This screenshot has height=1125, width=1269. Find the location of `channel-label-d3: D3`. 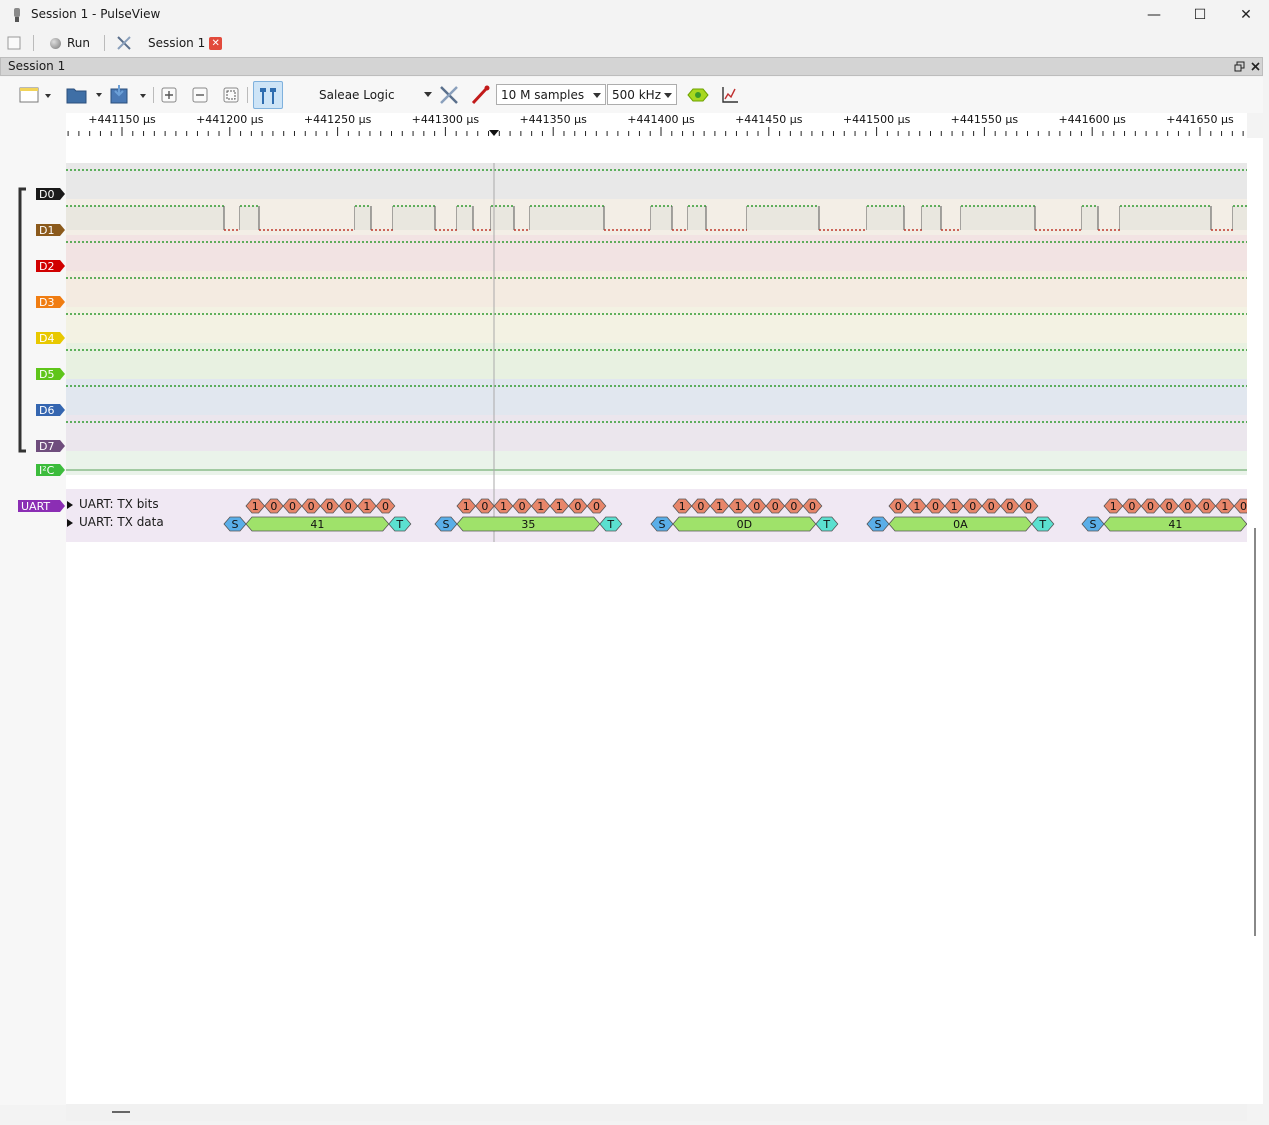

channel-label-d3: D3 is located at coordinates (50, 302).